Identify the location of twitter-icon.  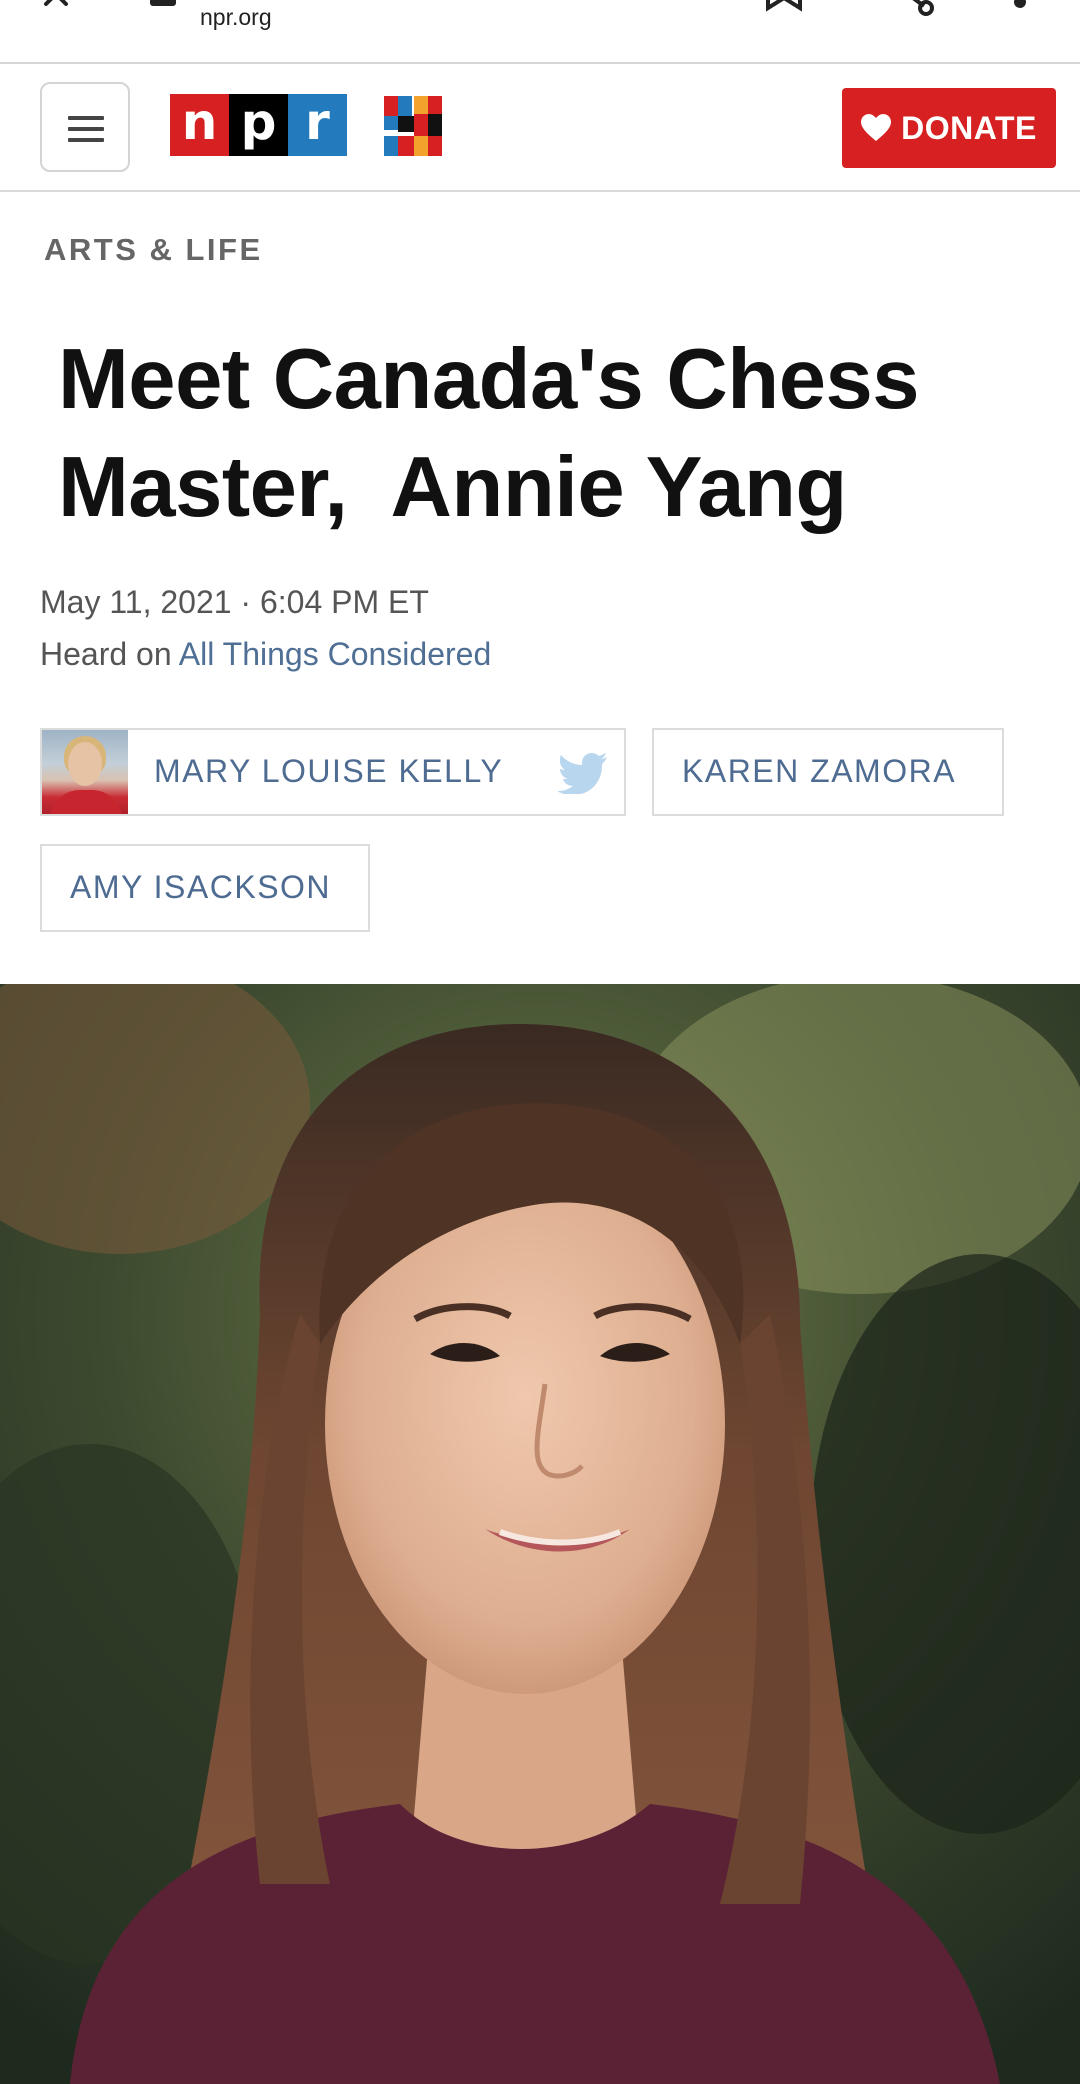
(583, 773).